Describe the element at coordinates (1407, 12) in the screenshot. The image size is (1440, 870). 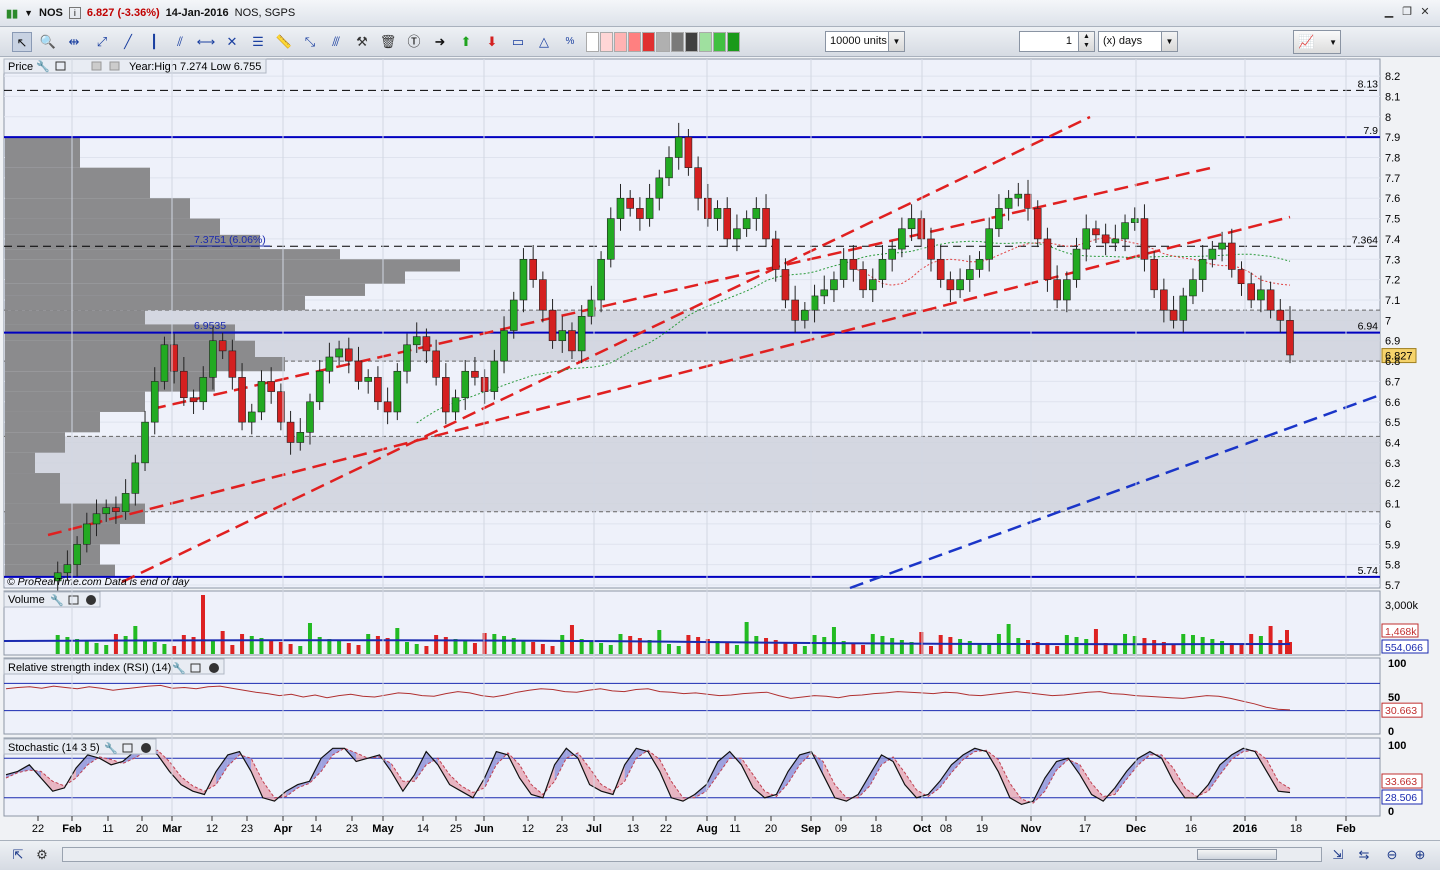
I see `restore-icon: ❐` at that location.